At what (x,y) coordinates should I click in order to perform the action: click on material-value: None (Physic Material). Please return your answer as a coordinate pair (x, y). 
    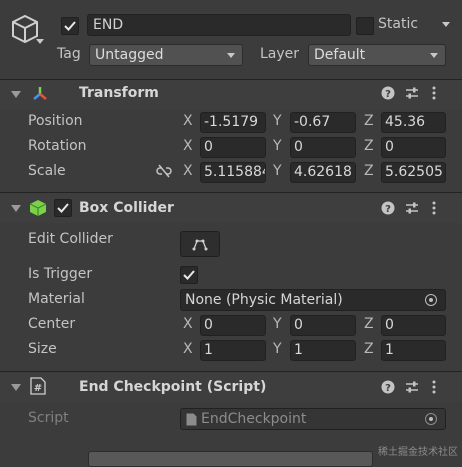
    Looking at the image, I should click on (264, 300).